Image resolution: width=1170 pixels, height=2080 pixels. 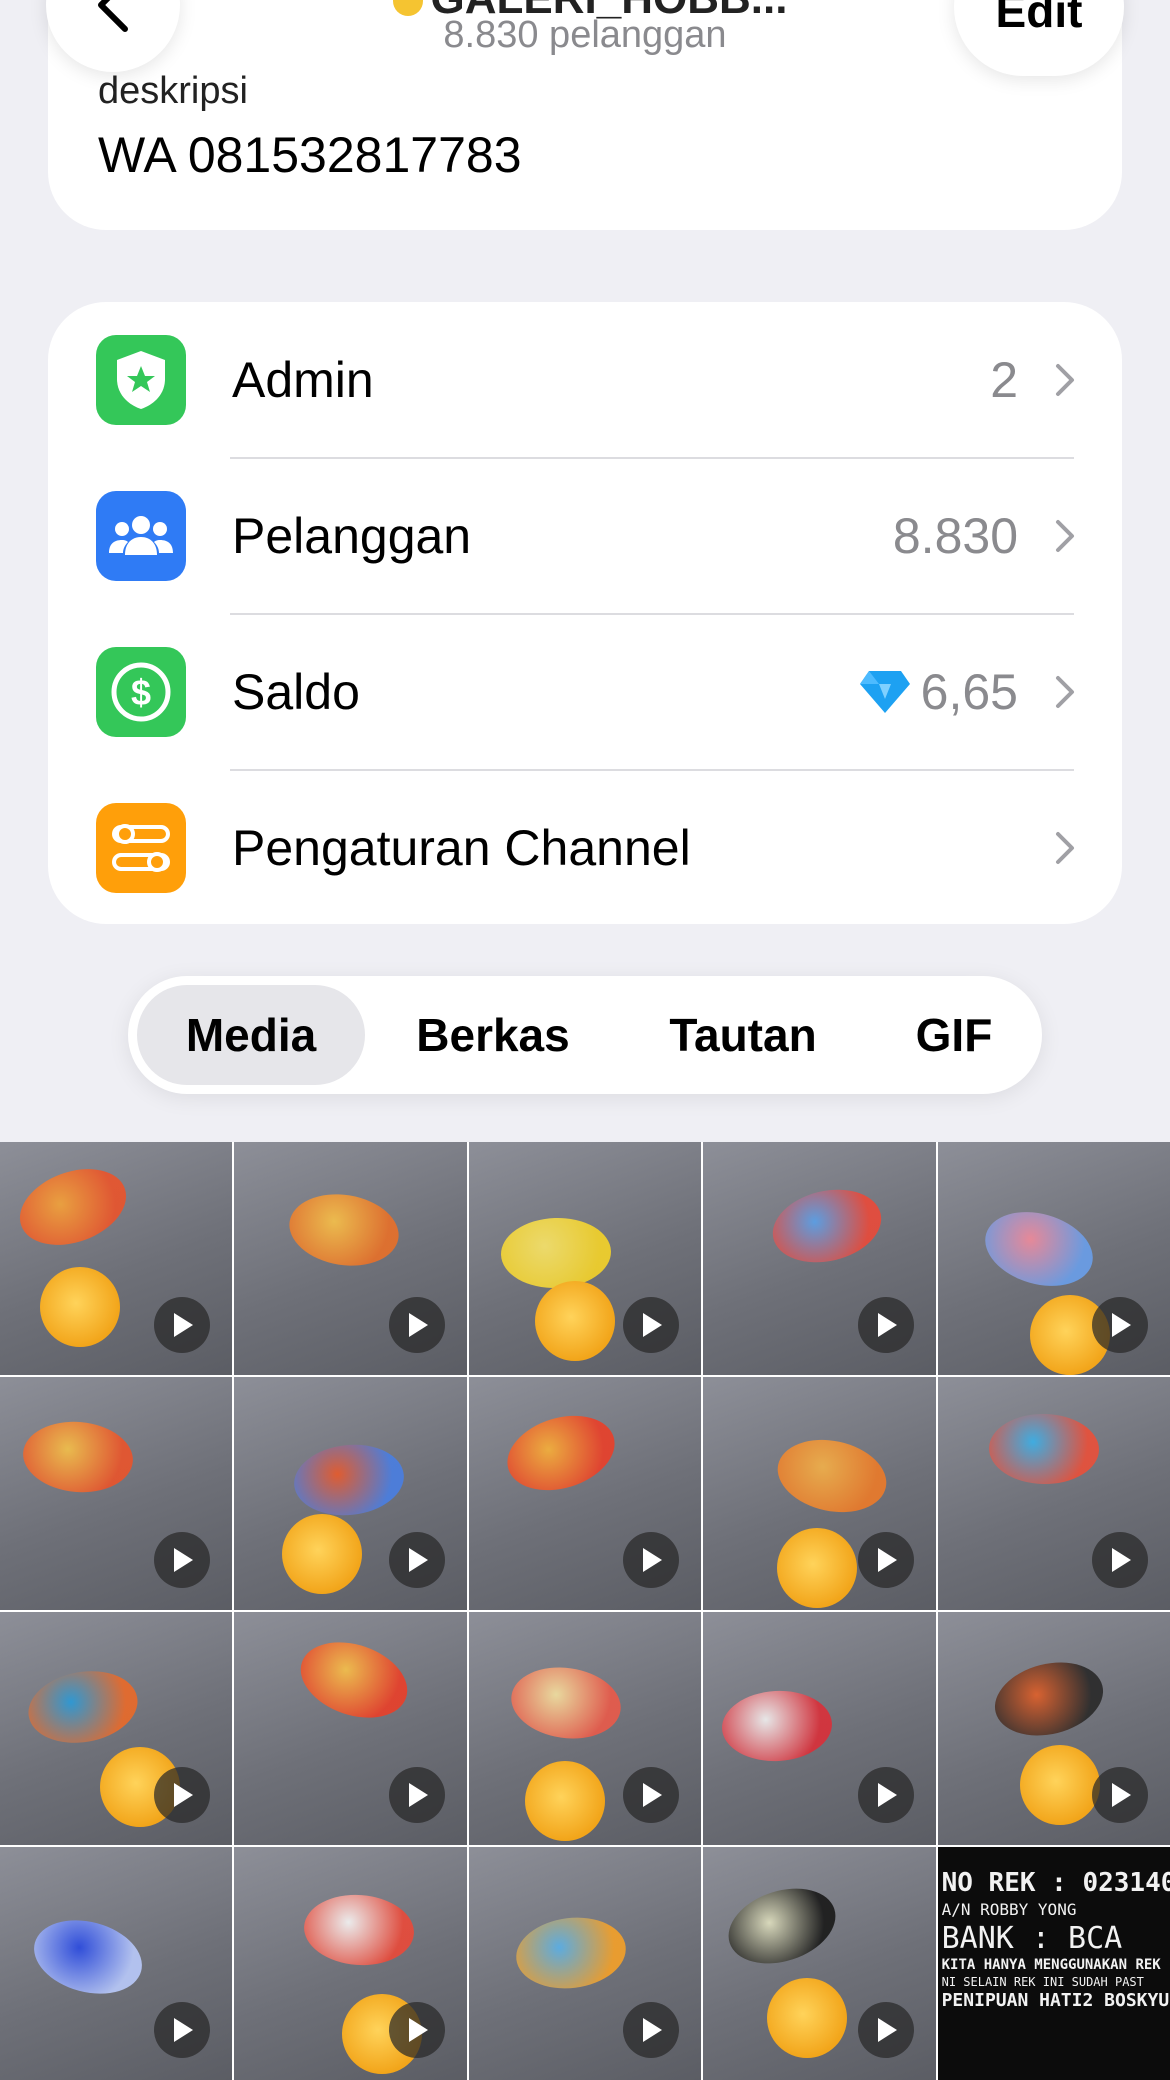 I want to click on description-value: WA 081532817783, so click(x=310, y=155).